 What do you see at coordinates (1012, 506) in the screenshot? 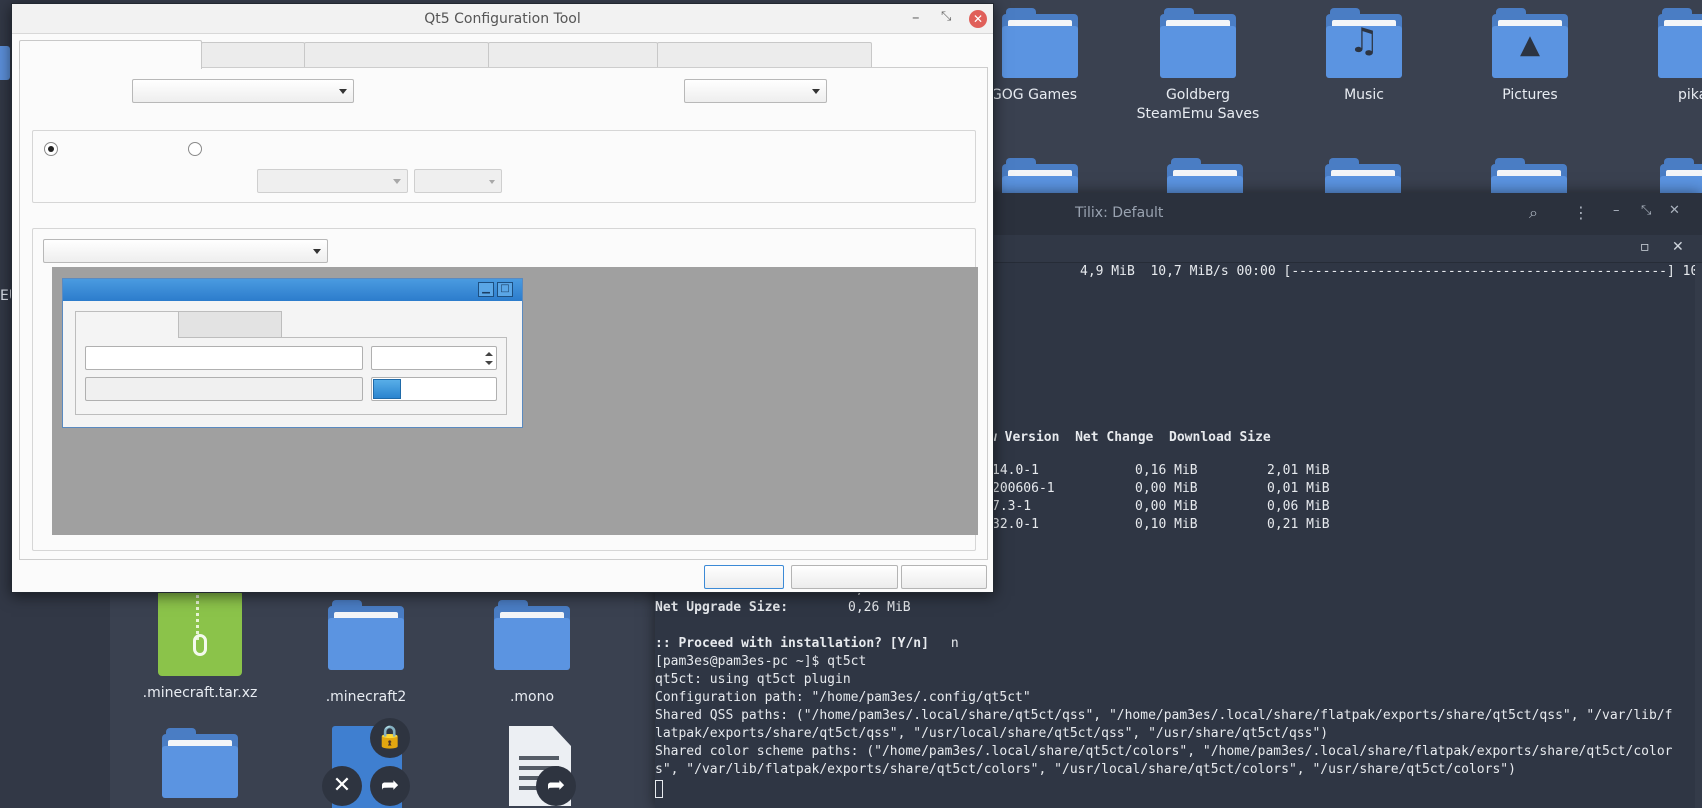
I see `table-cell-version: 7.3-1` at bounding box center [1012, 506].